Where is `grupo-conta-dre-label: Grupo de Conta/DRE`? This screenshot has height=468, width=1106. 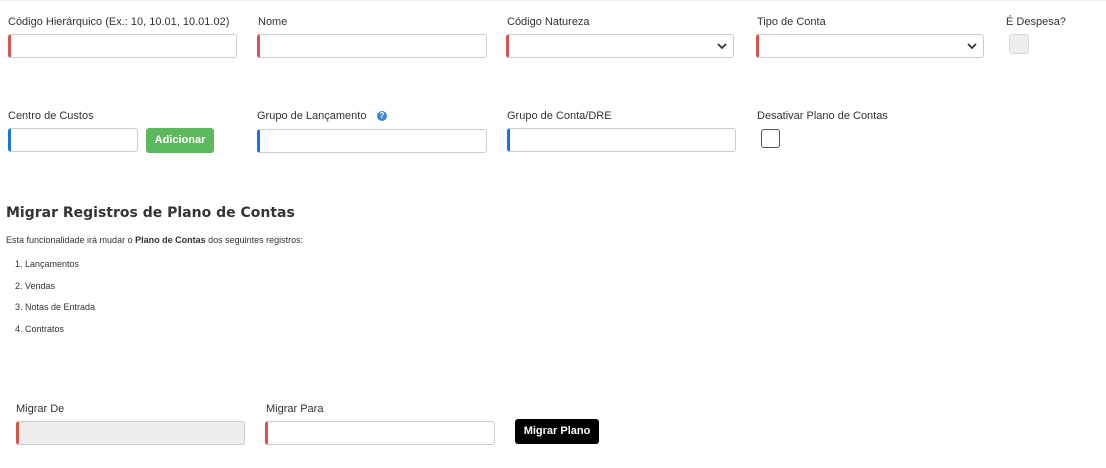
grupo-conta-dre-label: Grupo de Conta/DRE is located at coordinates (559, 116).